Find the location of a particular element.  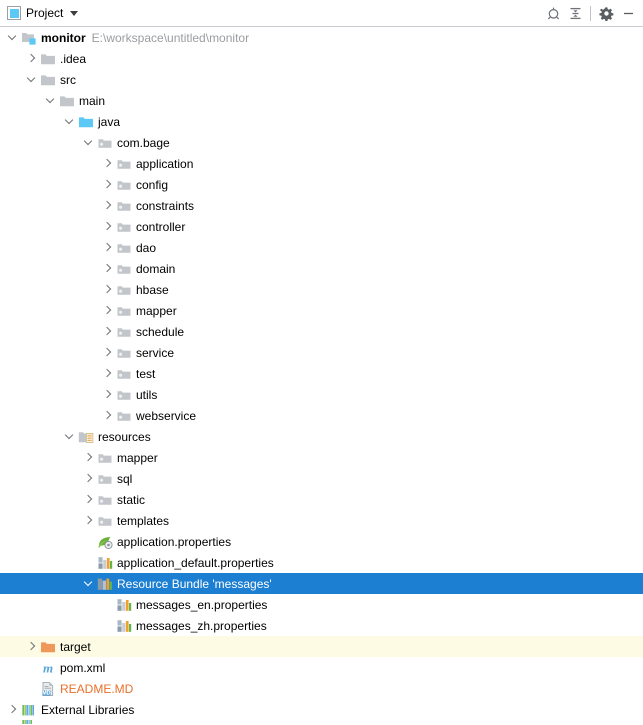

tree-node-label: mapper is located at coordinates (156, 310).